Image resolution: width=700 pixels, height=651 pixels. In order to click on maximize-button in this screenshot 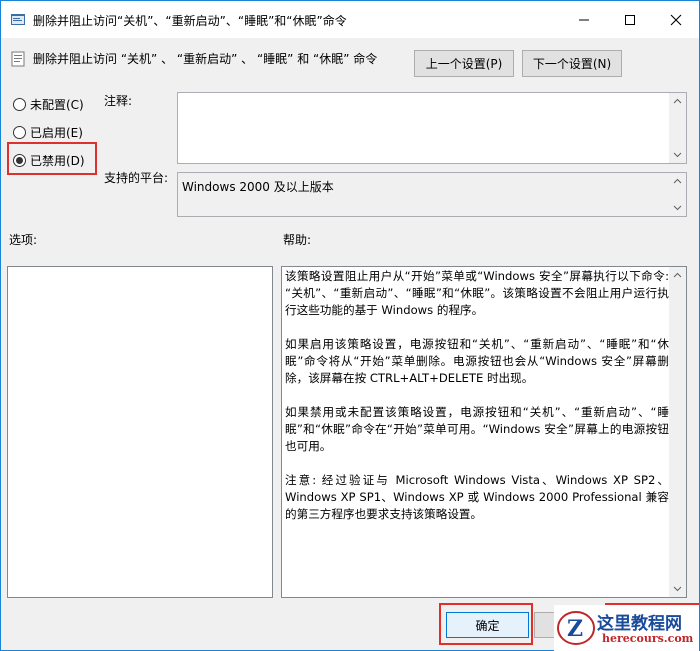, I will do `click(630, 19)`.